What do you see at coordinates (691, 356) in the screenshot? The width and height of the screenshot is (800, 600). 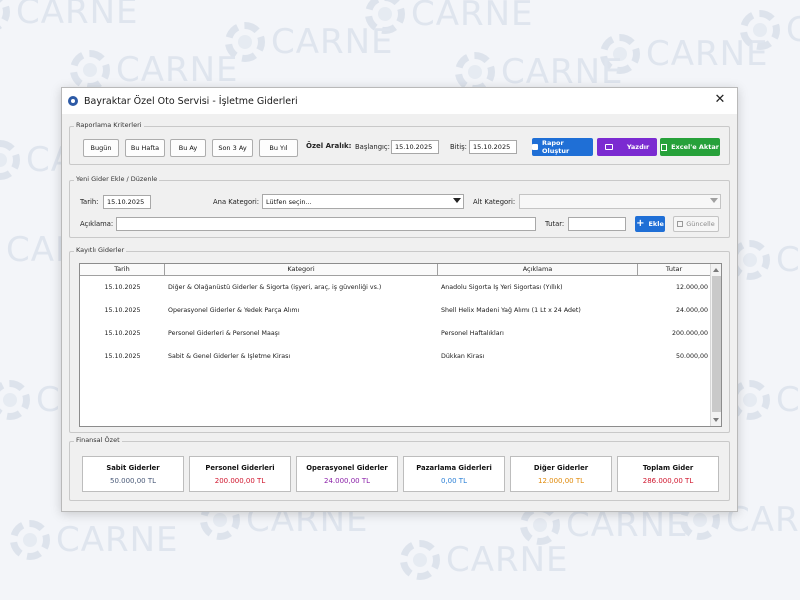 I see `cell-amount: 50.000,00` at bounding box center [691, 356].